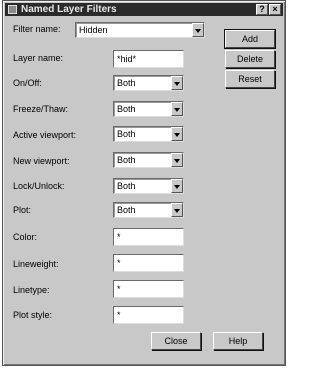 This screenshot has height=368, width=320. What do you see at coordinates (39, 186) in the screenshot?
I see `lock-unlock-label: Lock/Unlock:` at bounding box center [39, 186].